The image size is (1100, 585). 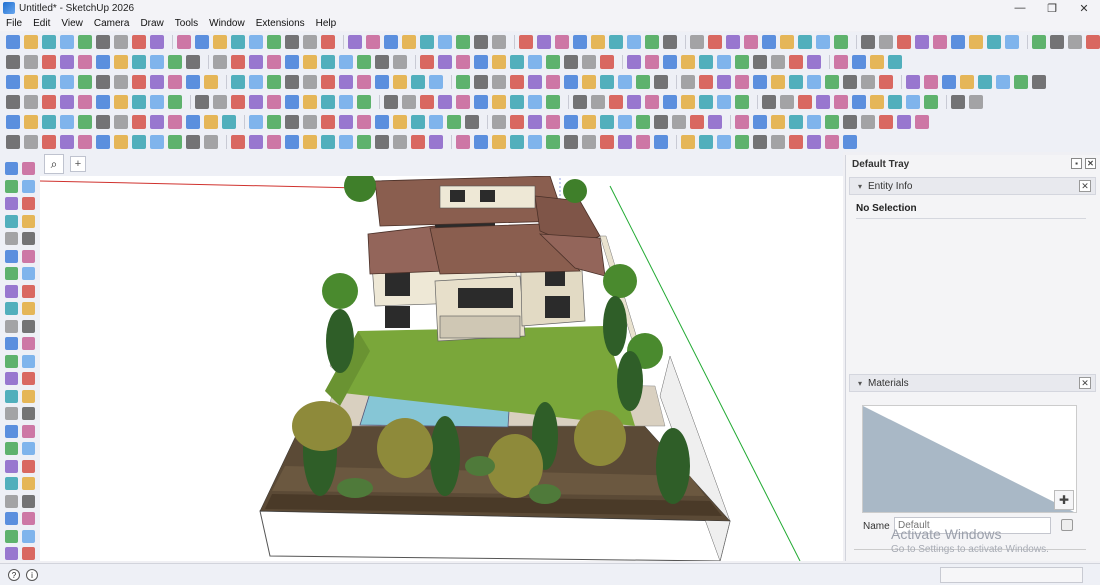 What do you see at coordinates (1052, 8) in the screenshot?
I see `maximize-button: ❐` at bounding box center [1052, 8].